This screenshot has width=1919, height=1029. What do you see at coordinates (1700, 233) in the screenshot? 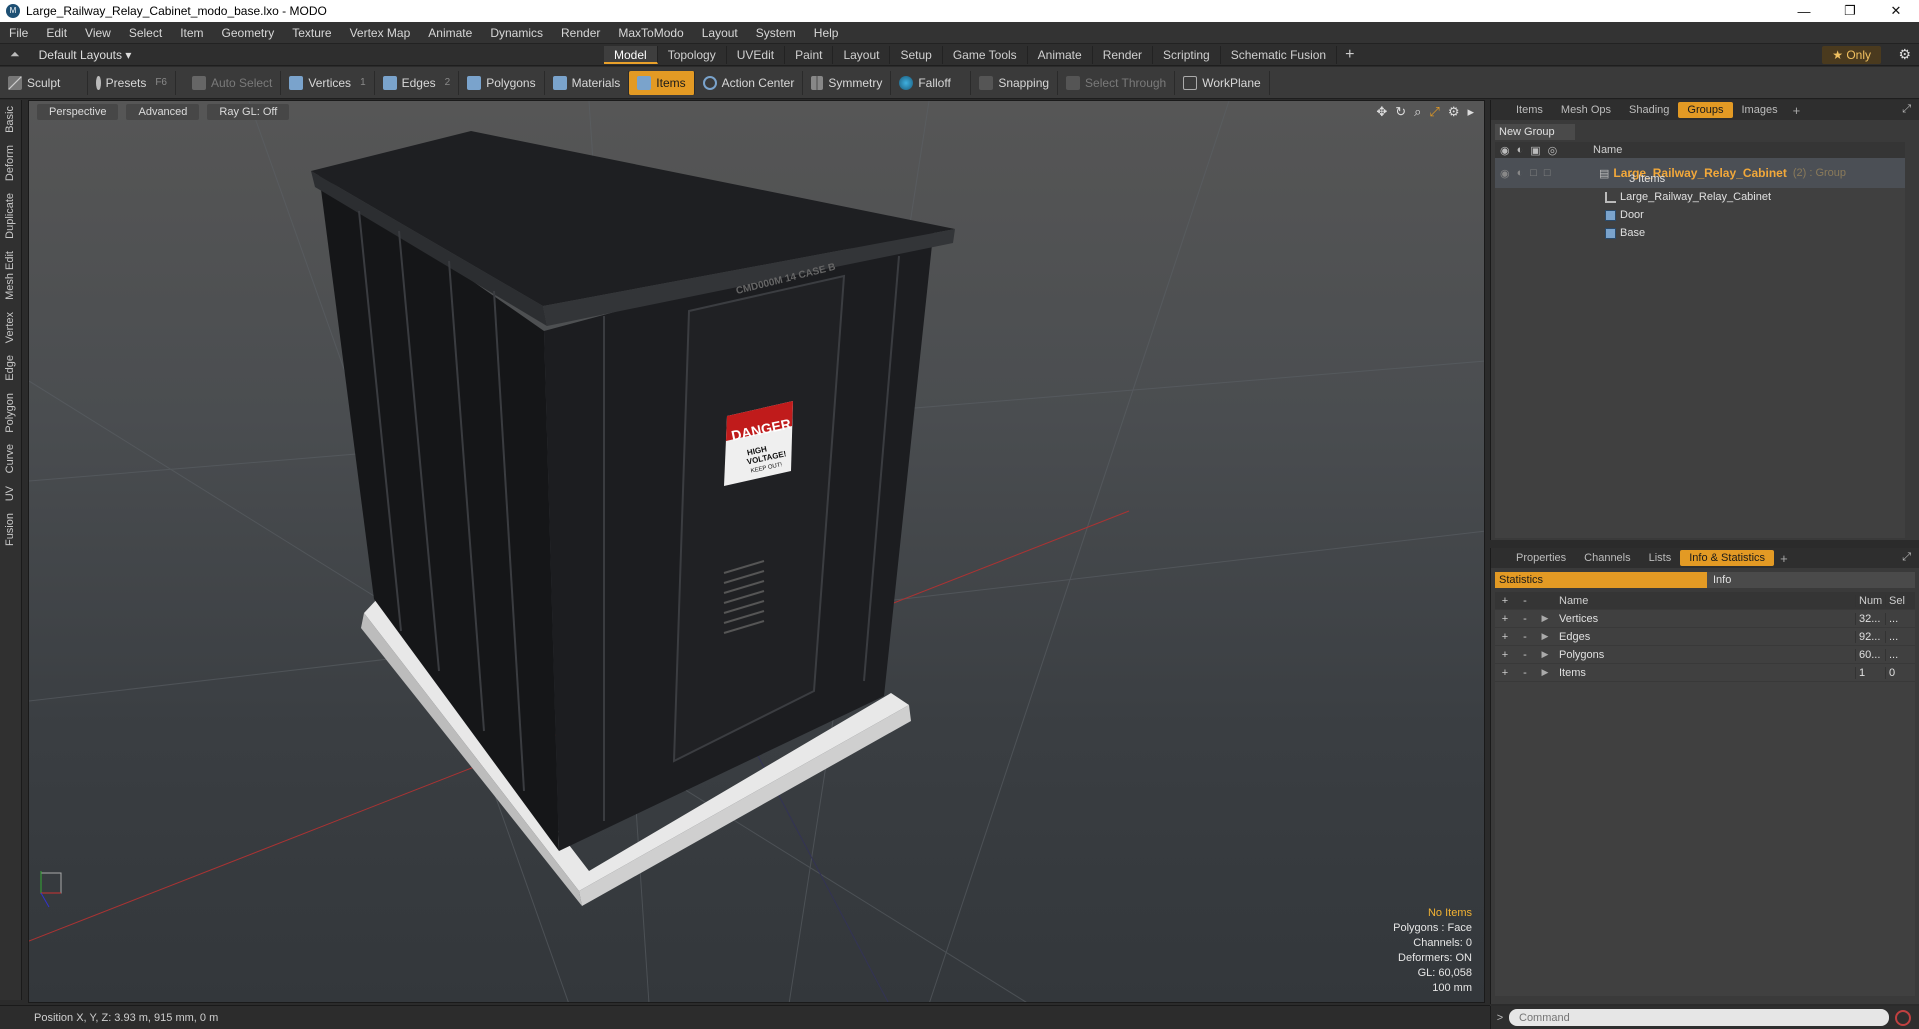
I see `group-child-row: Base` at bounding box center [1700, 233].